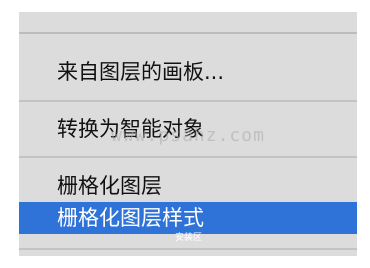 The width and height of the screenshot is (370, 268). What do you see at coordinates (188, 129) in the screenshot?
I see `menu-item-convert-to-smart-object: 转换为智能对象` at bounding box center [188, 129].